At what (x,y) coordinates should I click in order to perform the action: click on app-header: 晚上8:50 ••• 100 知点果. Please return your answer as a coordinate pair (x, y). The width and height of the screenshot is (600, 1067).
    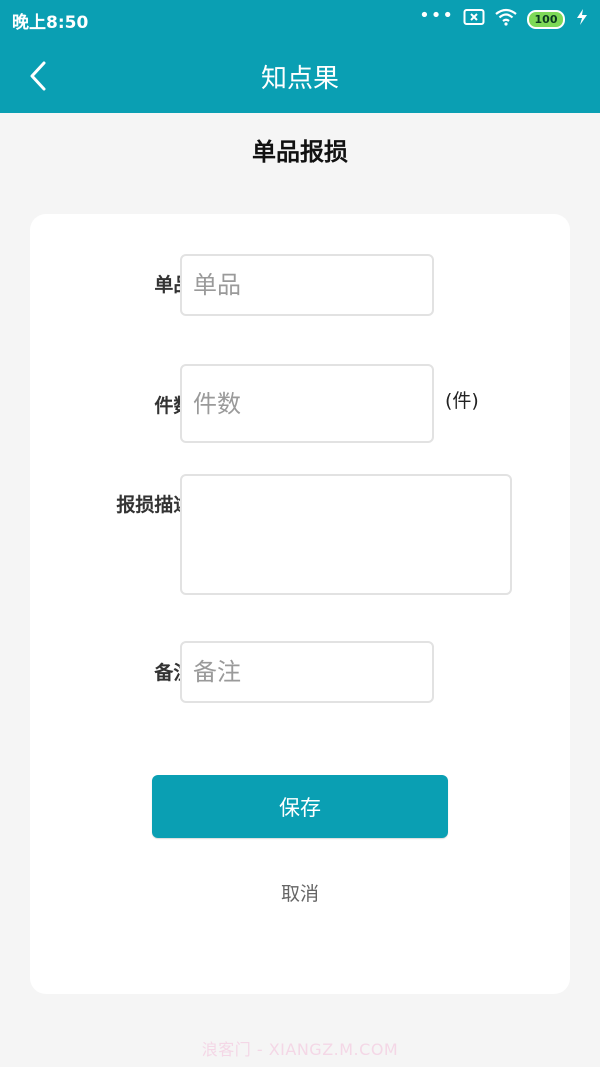
    Looking at the image, I should click on (300, 56).